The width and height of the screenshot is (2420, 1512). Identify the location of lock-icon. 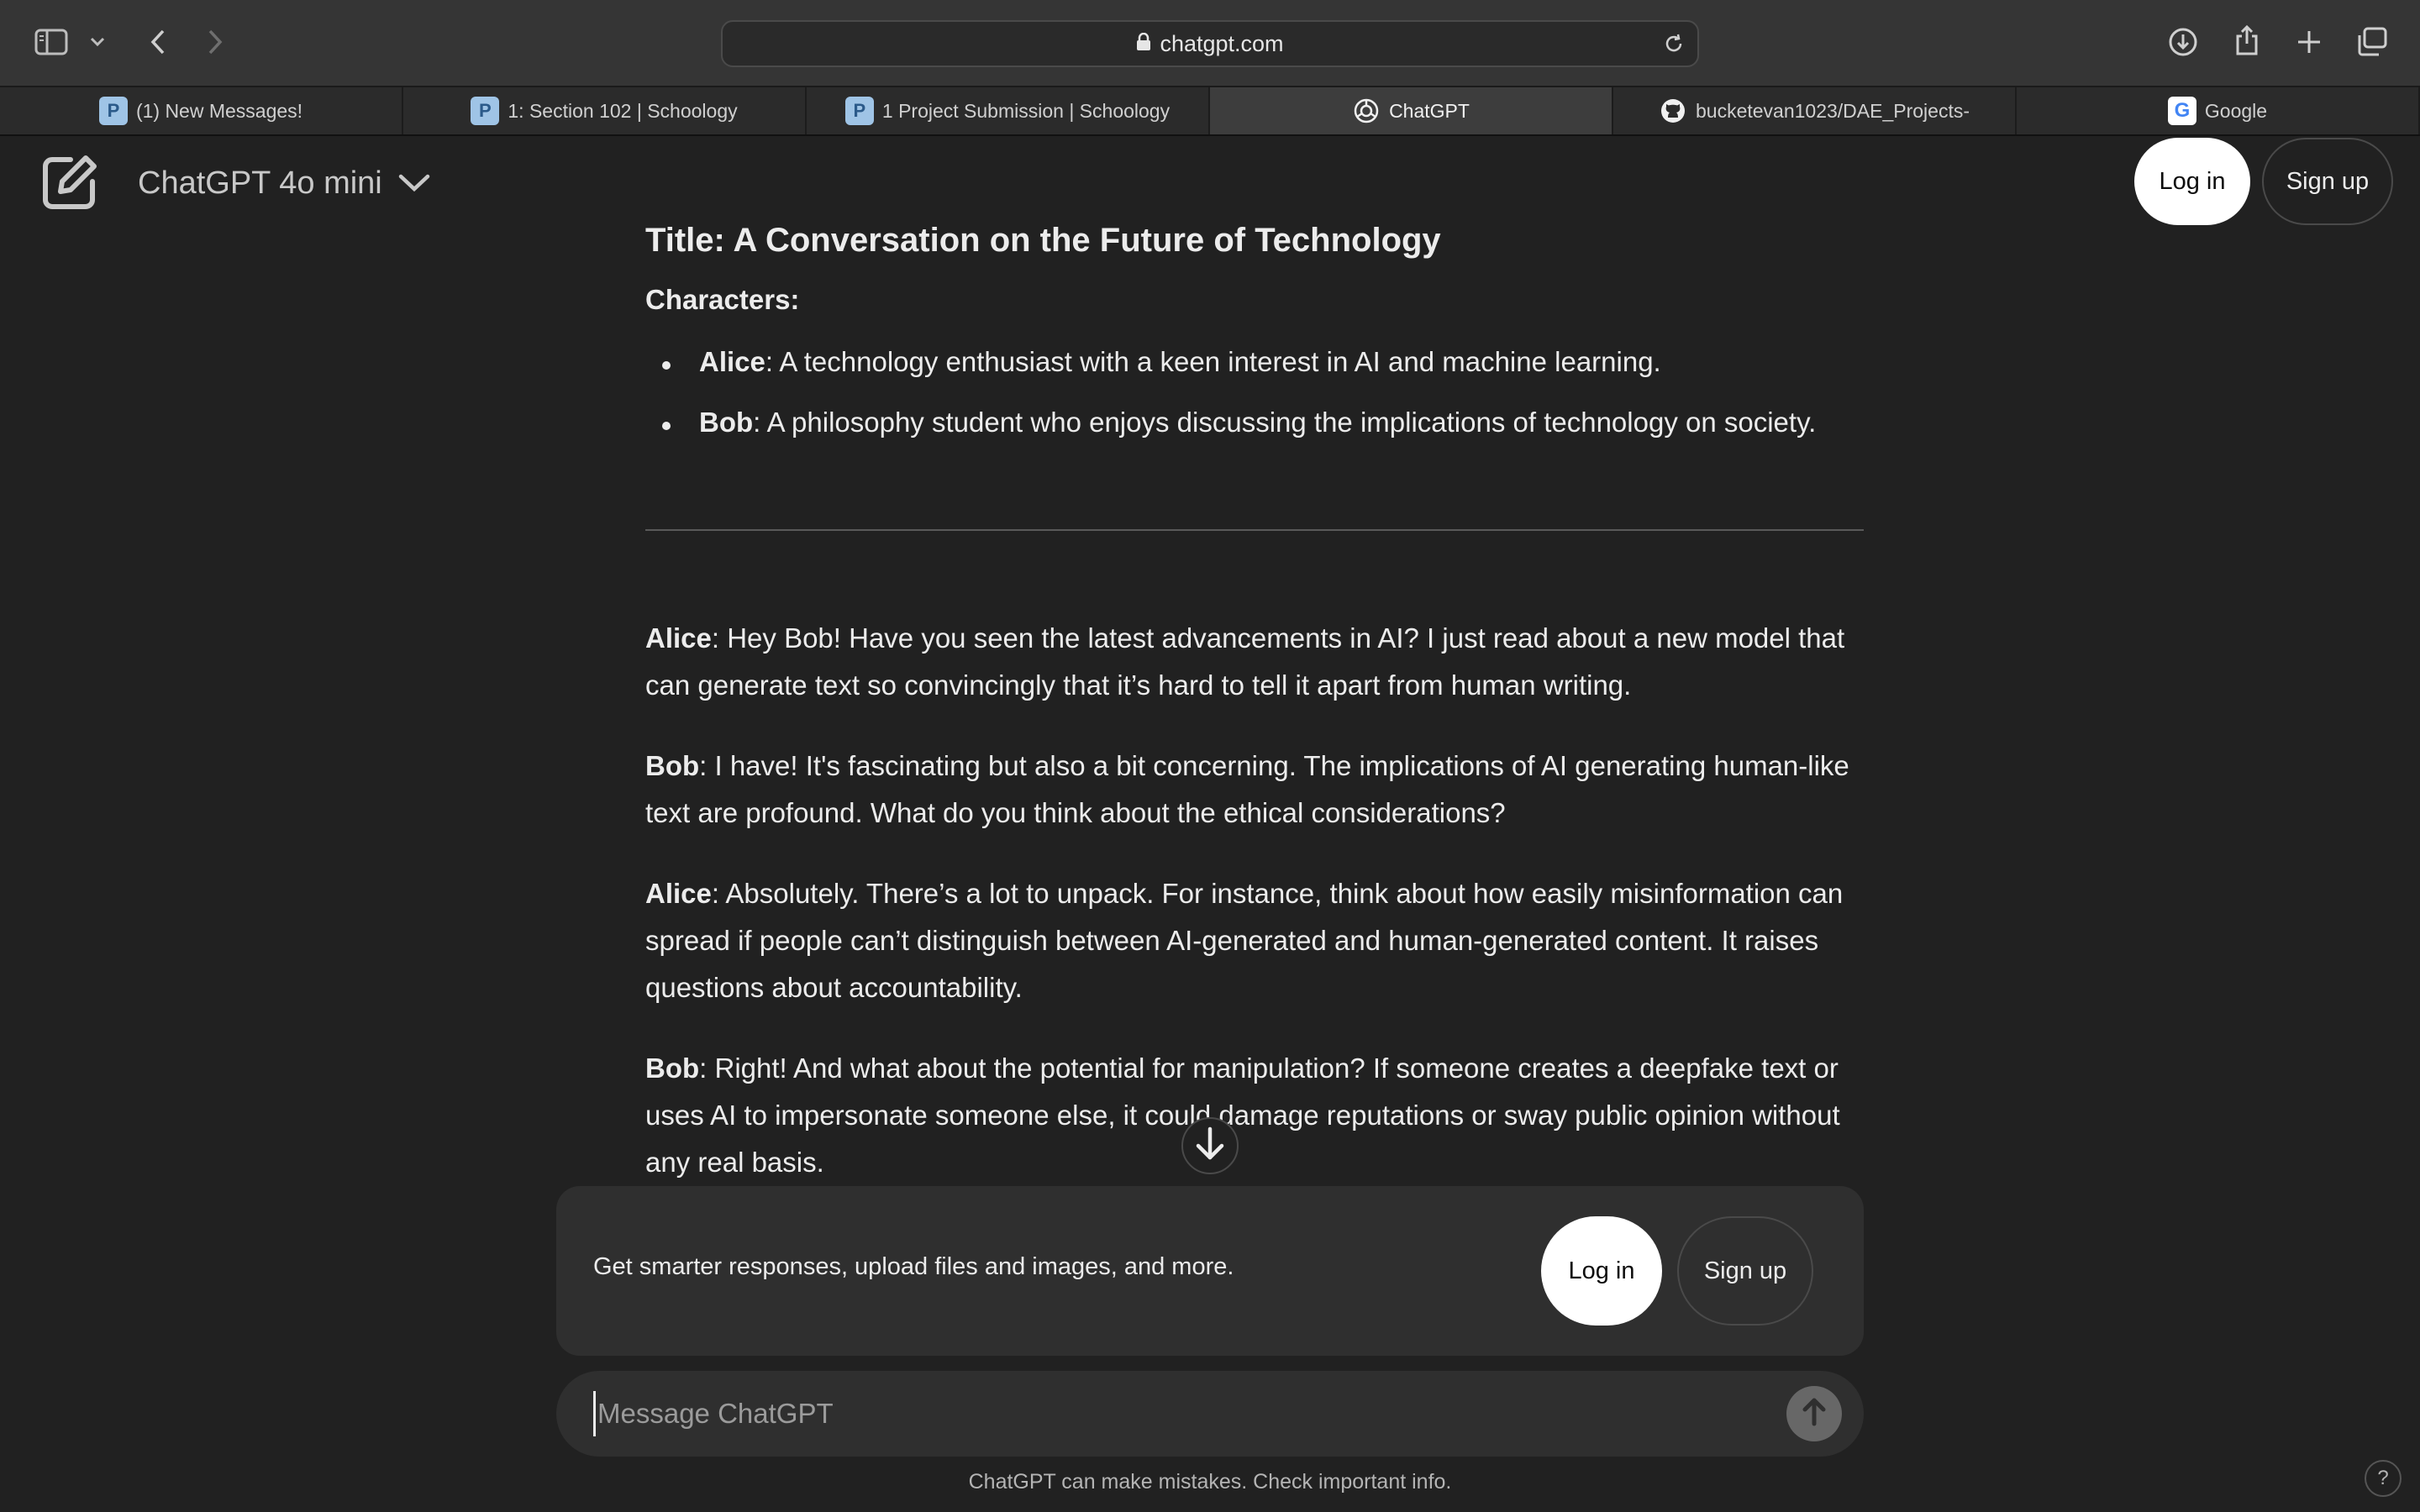
(1143, 44).